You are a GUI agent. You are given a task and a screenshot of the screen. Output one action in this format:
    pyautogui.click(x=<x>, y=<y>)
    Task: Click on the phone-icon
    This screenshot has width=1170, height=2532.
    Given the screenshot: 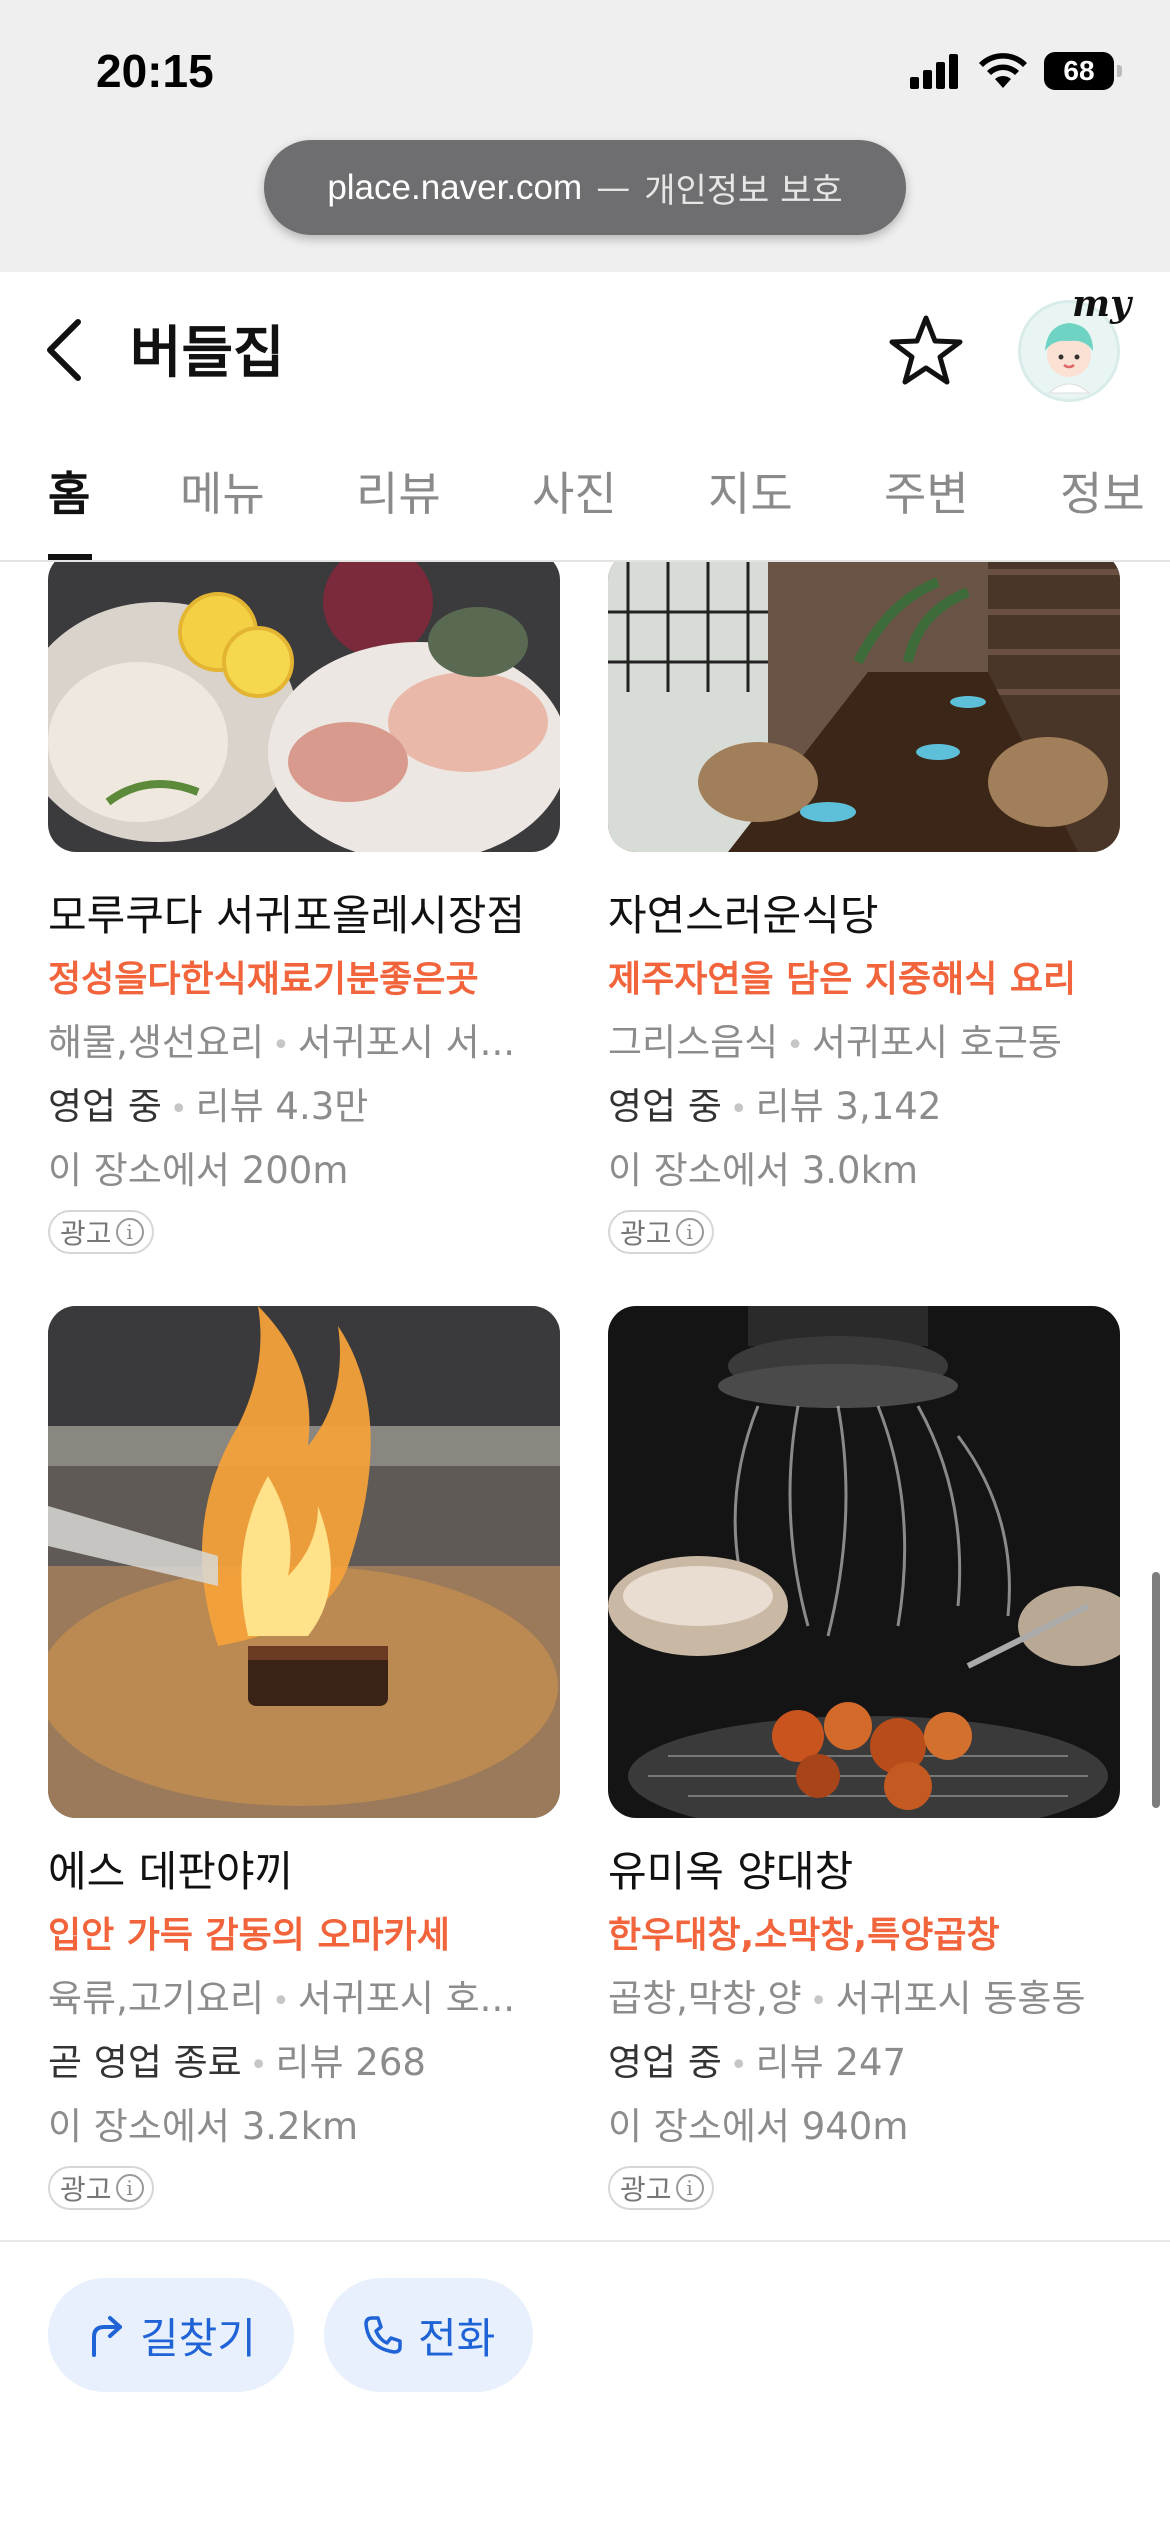 What is the action you would take?
    pyautogui.click(x=383, y=2335)
    